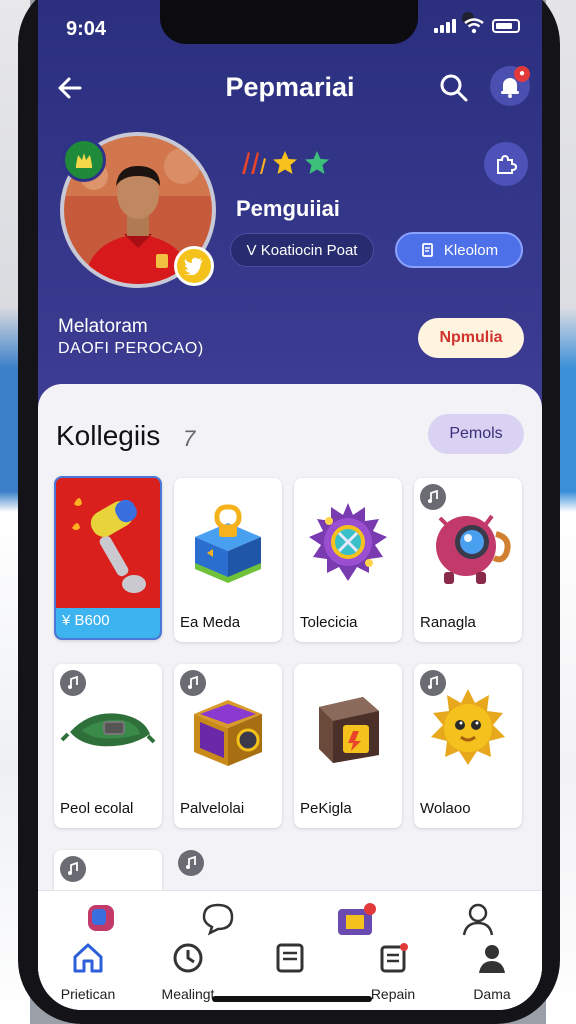  I want to click on collection-card: Palvelolai, so click(228, 746).